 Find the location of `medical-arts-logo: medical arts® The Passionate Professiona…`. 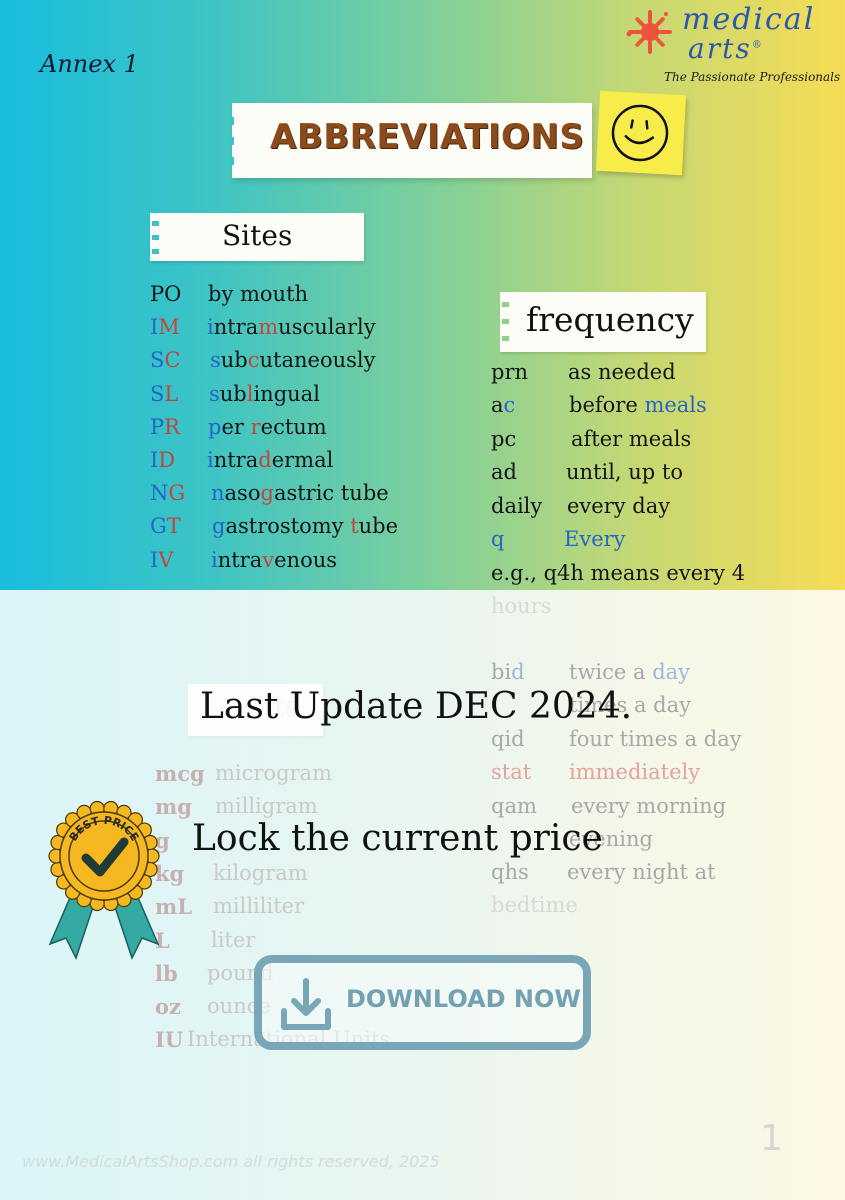

medical-arts-logo: medical arts® The Passionate Professiona… is located at coordinates (732, 44).